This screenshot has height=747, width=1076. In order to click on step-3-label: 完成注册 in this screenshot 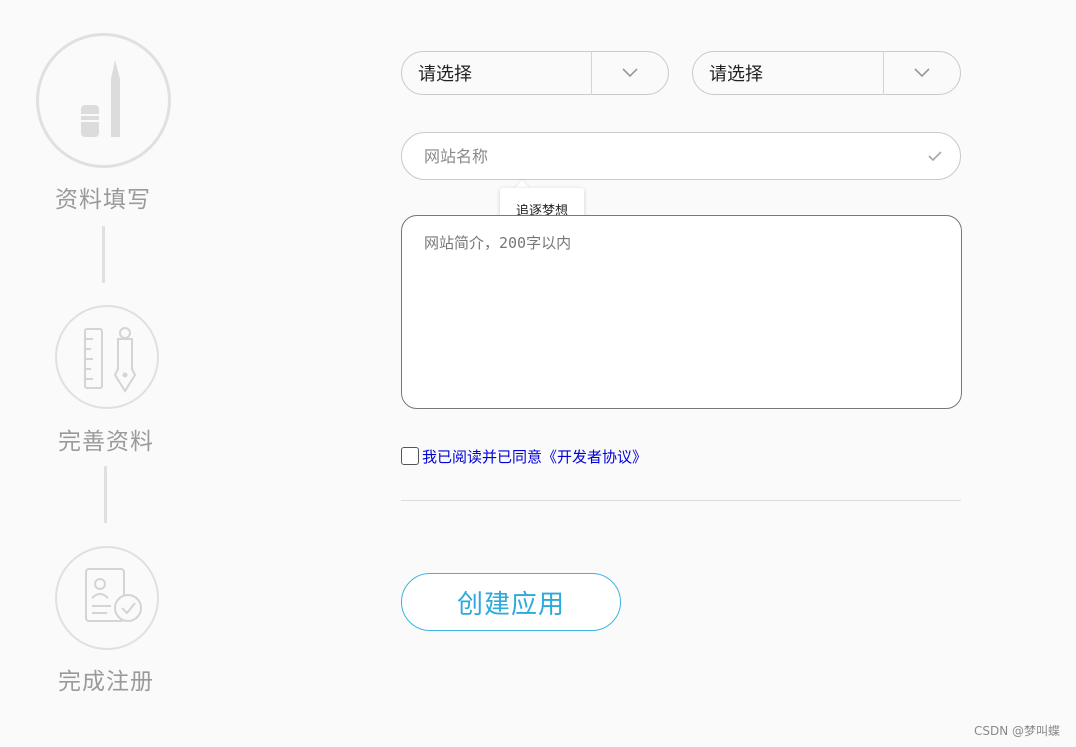, I will do `click(106, 682)`.